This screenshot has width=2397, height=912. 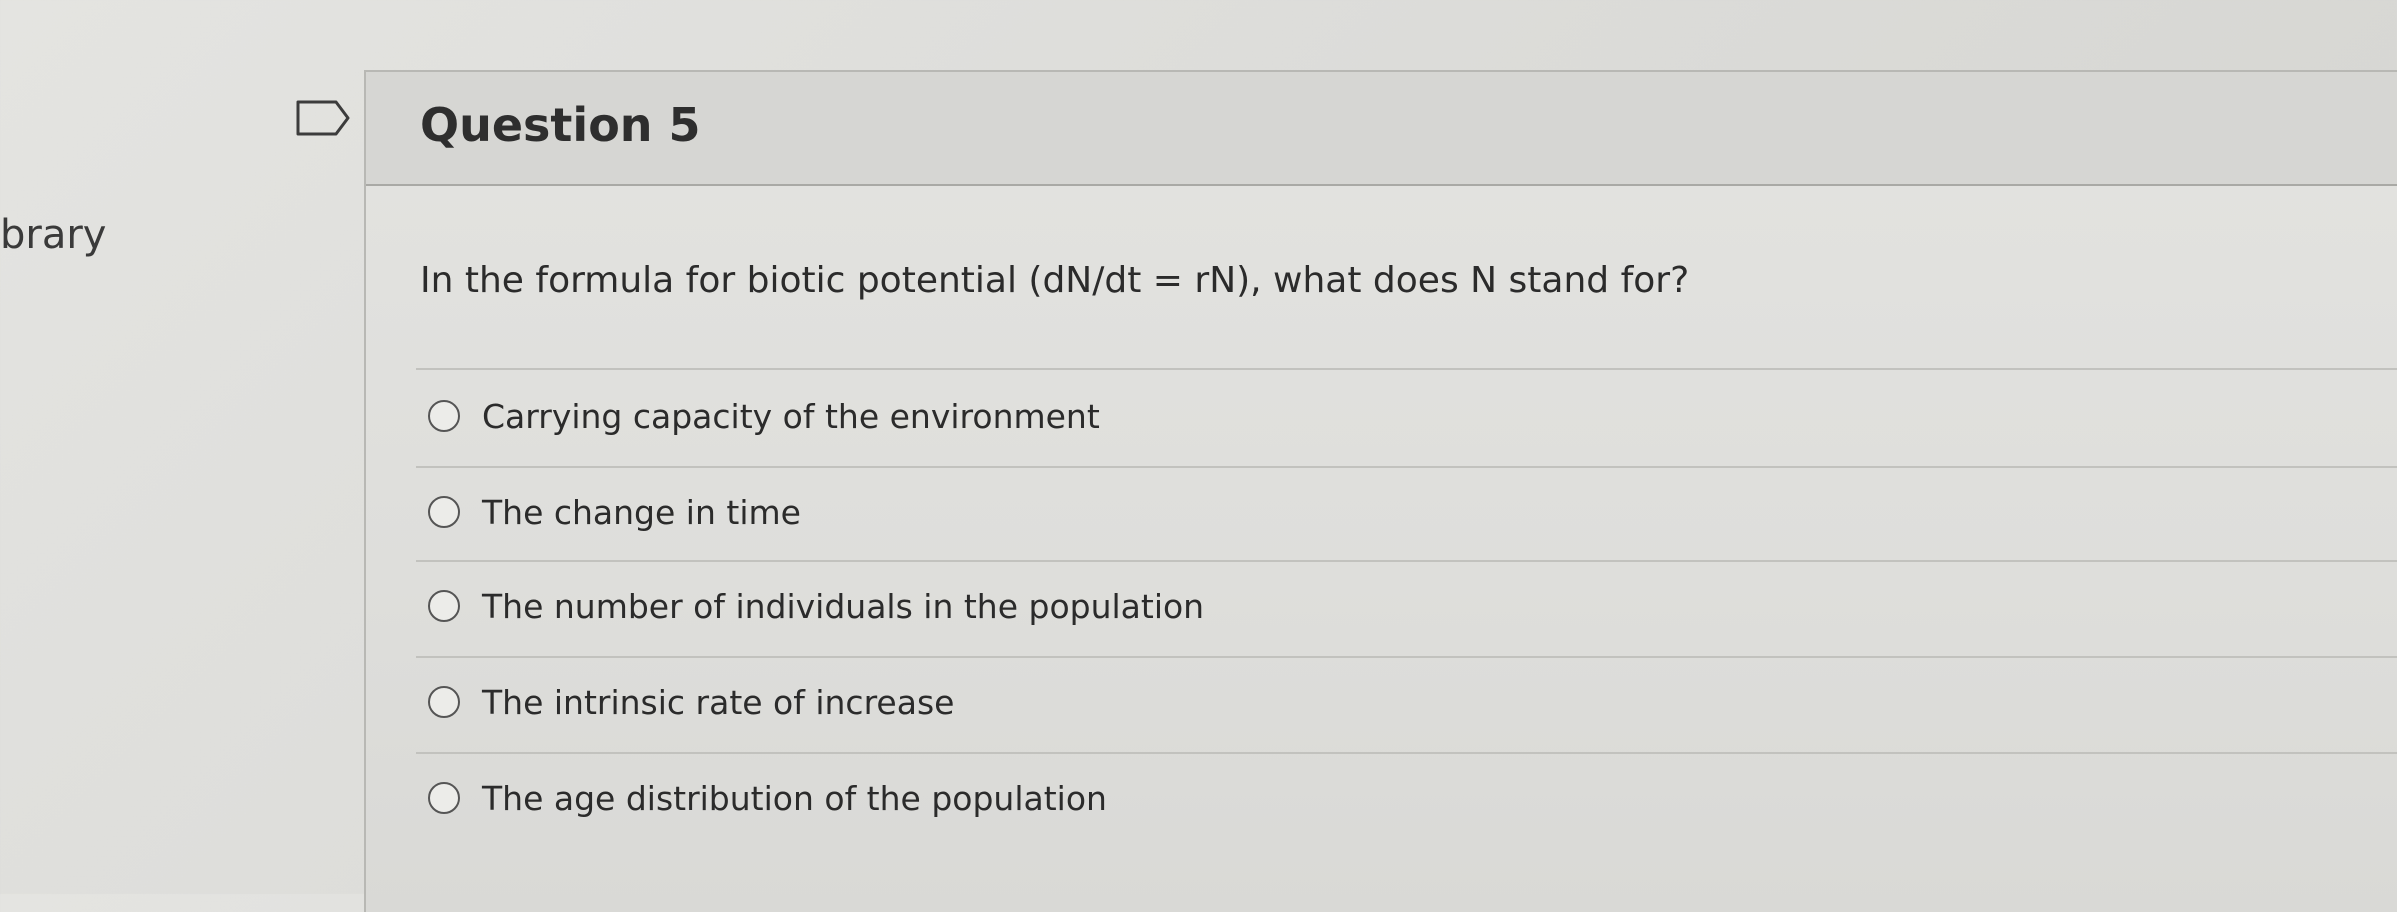 I want to click on answer-option: The intrinsic rate of increase, so click(x=691, y=702).